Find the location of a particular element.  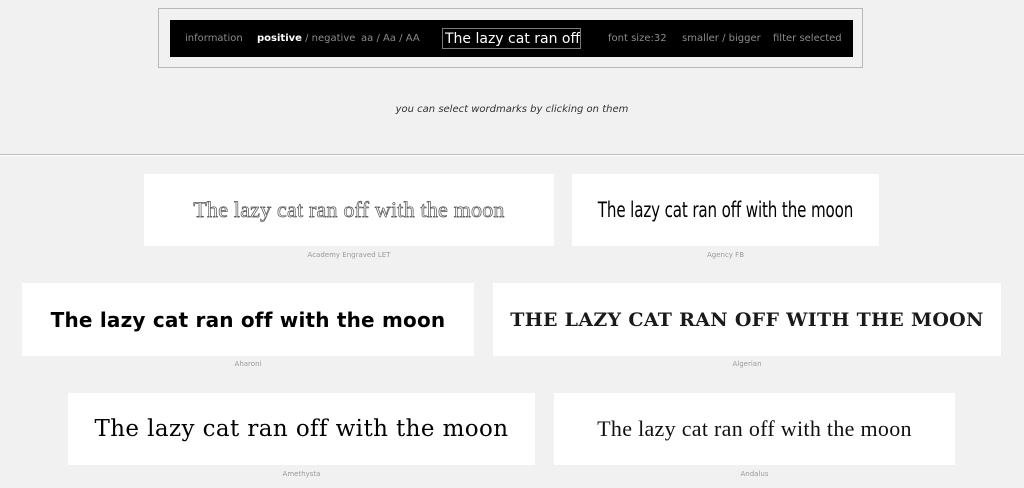

negative-option: negative is located at coordinates (334, 38).